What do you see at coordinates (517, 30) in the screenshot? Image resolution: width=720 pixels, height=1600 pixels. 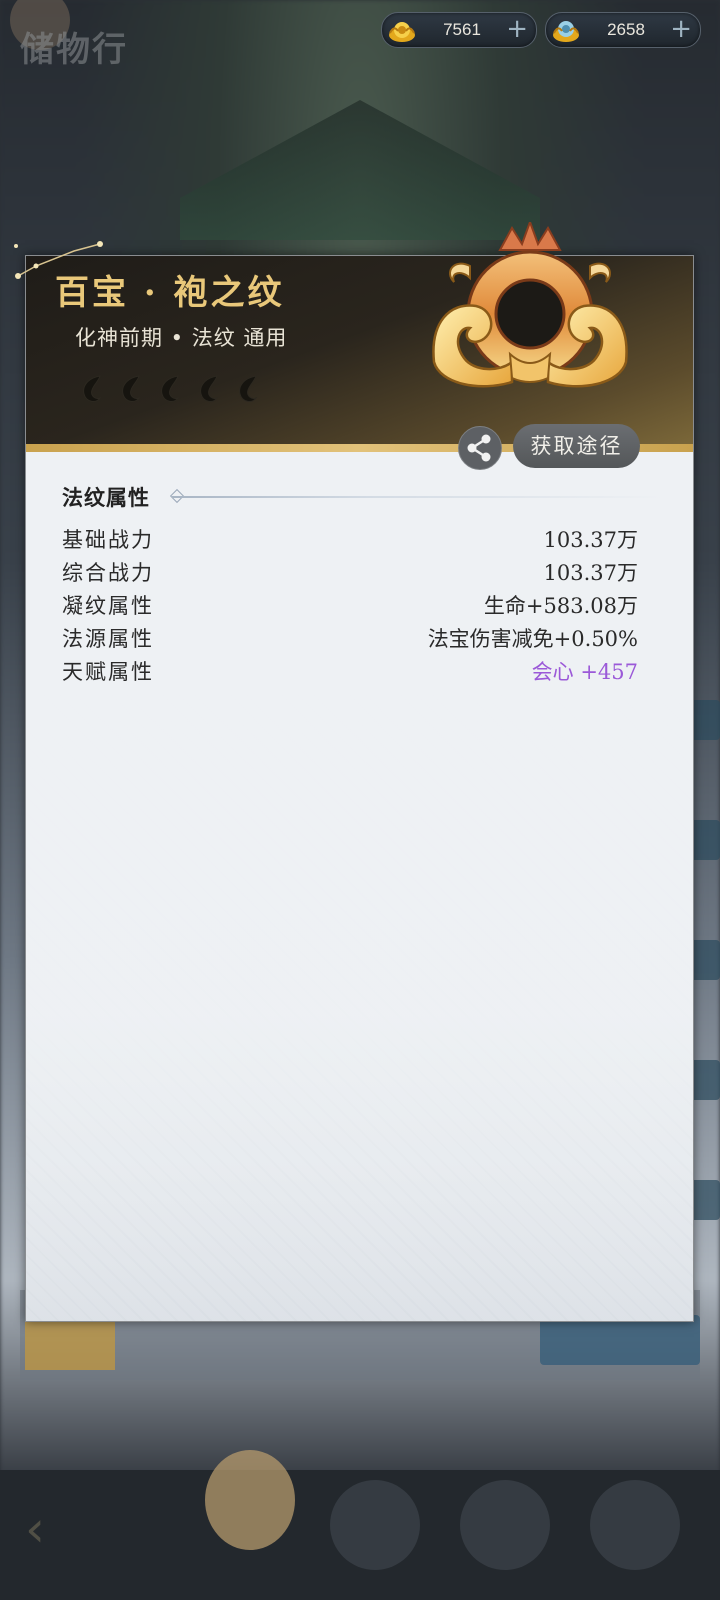 I see `add-gold-button: +` at bounding box center [517, 30].